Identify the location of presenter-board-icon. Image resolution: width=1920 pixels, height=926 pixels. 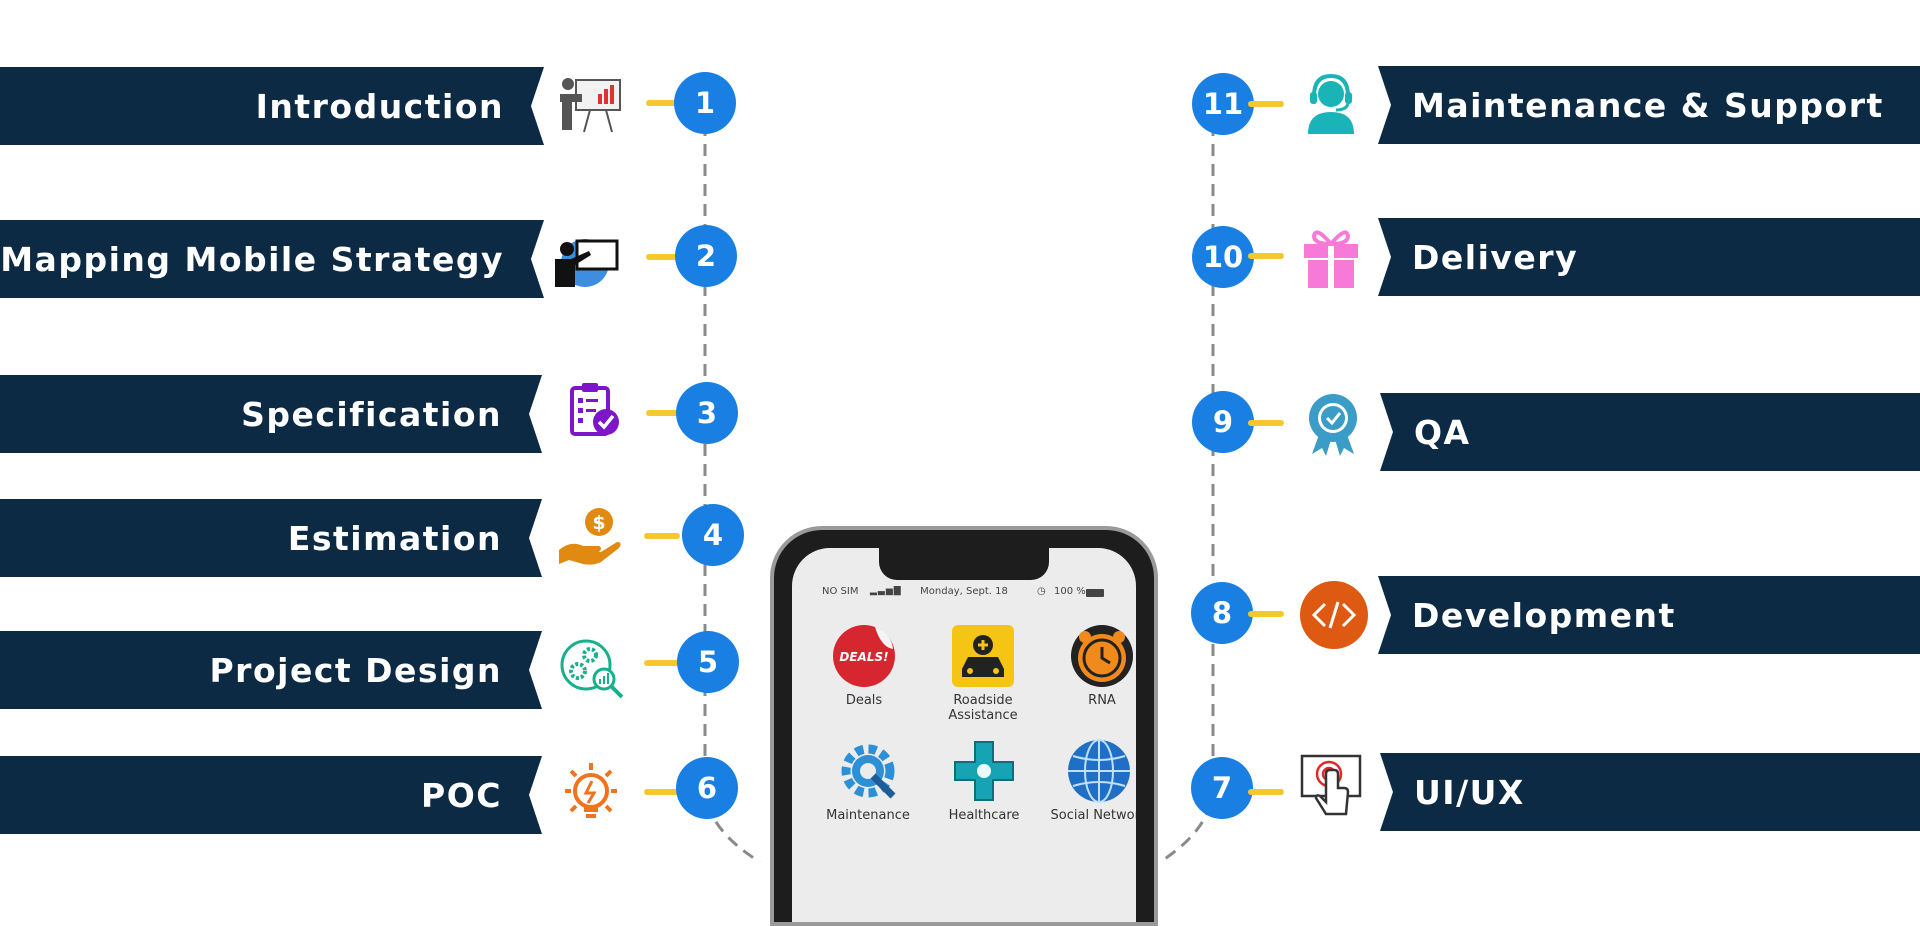
(588, 260).